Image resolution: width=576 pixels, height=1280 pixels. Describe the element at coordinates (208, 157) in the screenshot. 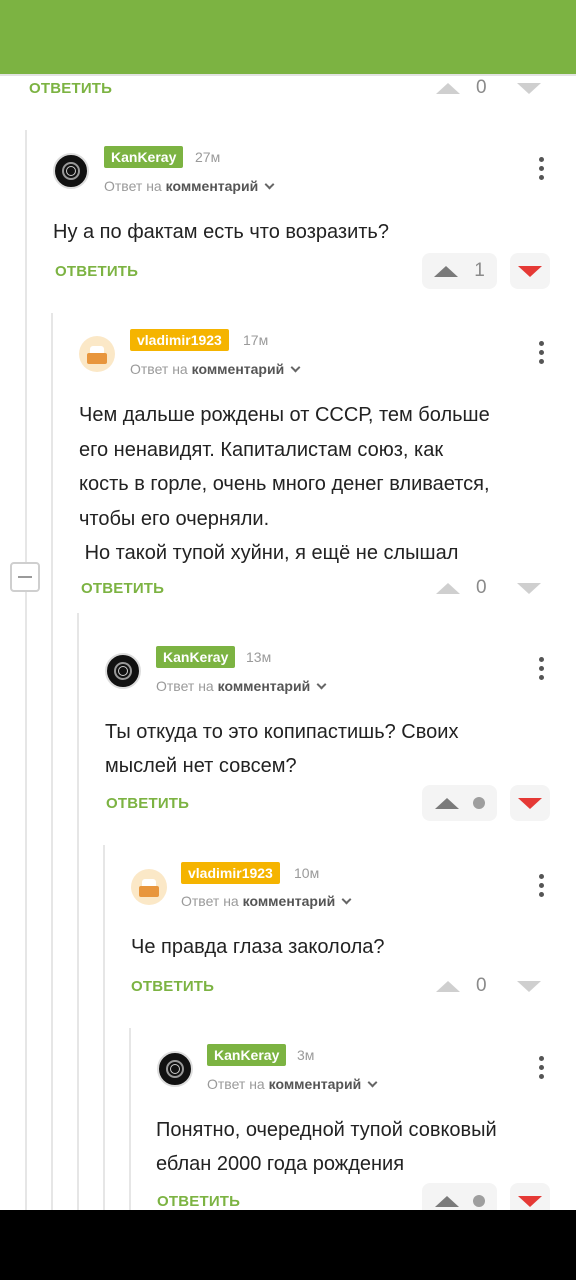

I see `comment-time: 27м` at that location.